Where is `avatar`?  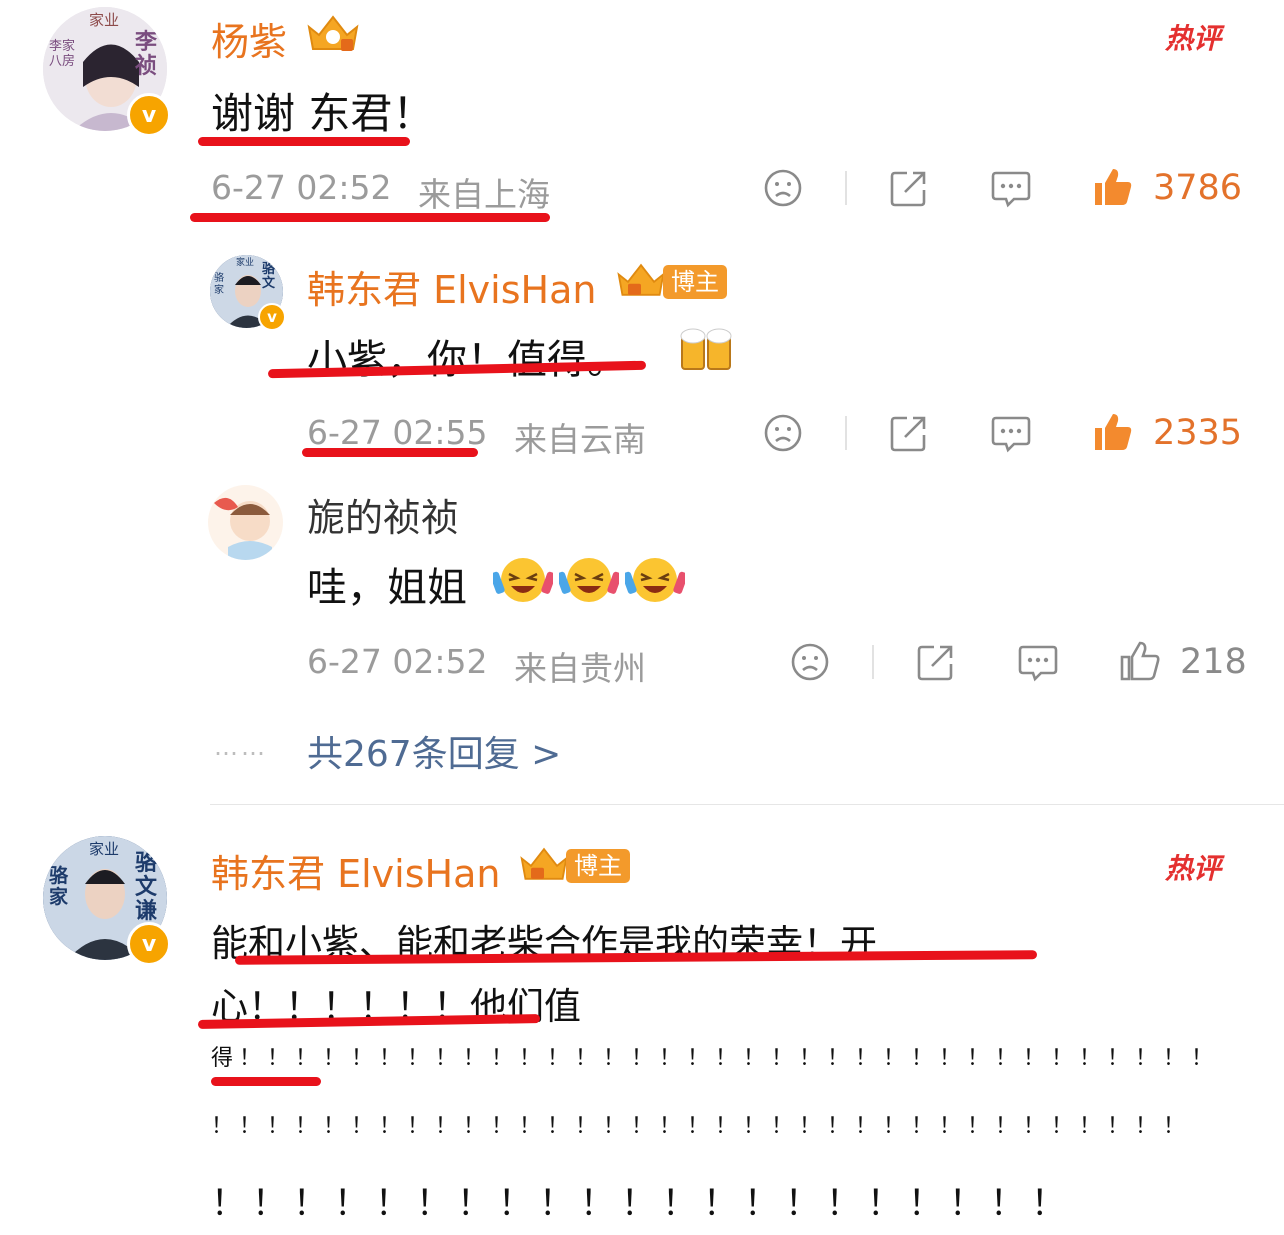 avatar is located at coordinates (245, 522).